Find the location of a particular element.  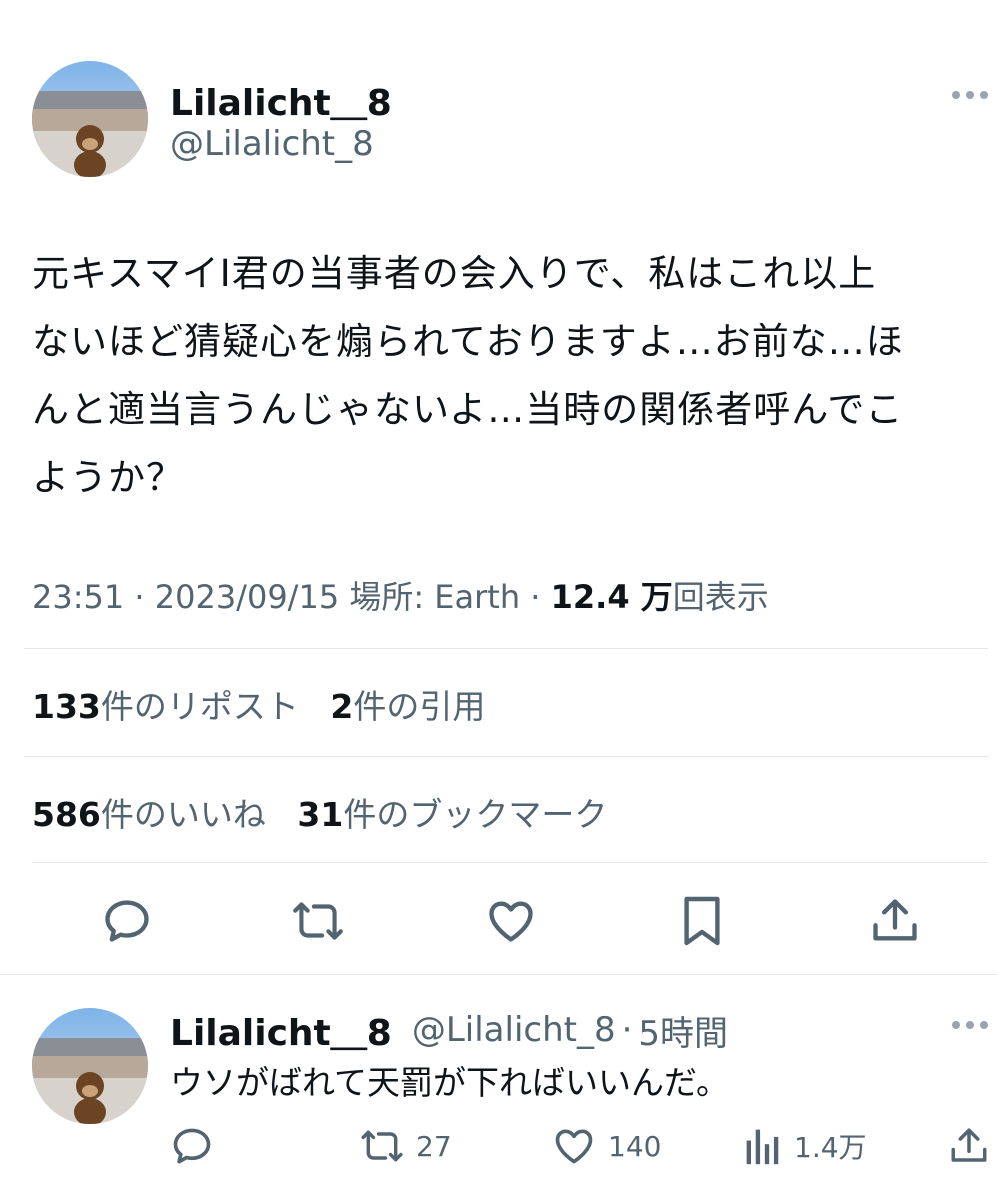

reply-like-button: 140 is located at coordinates (606, 1146).